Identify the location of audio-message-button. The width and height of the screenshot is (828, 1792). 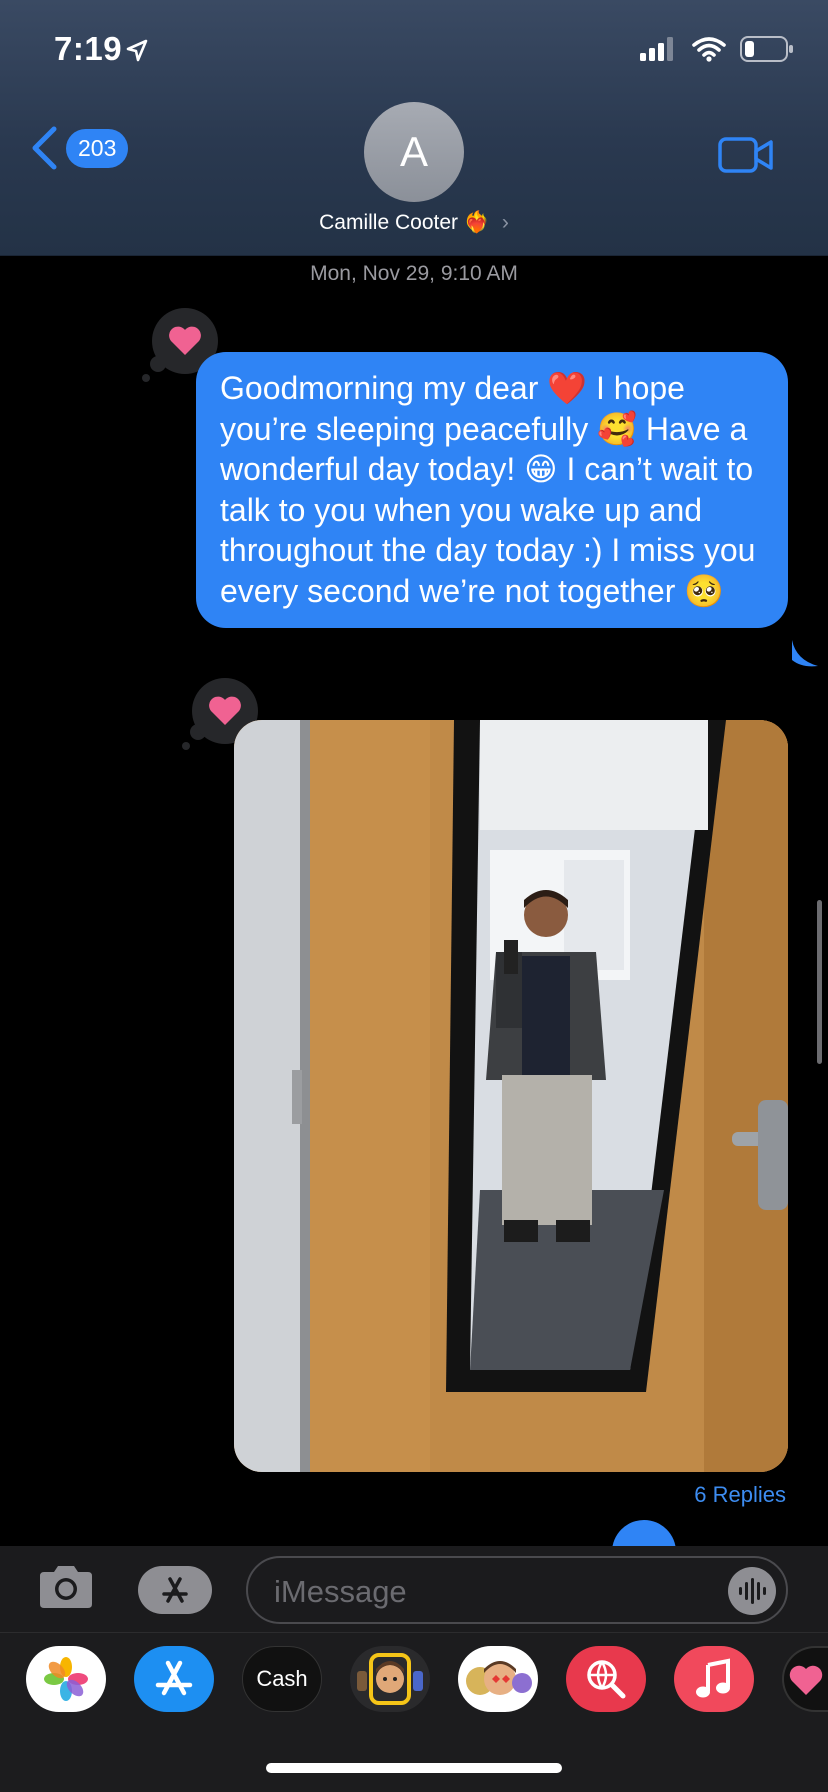
(752, 1591).